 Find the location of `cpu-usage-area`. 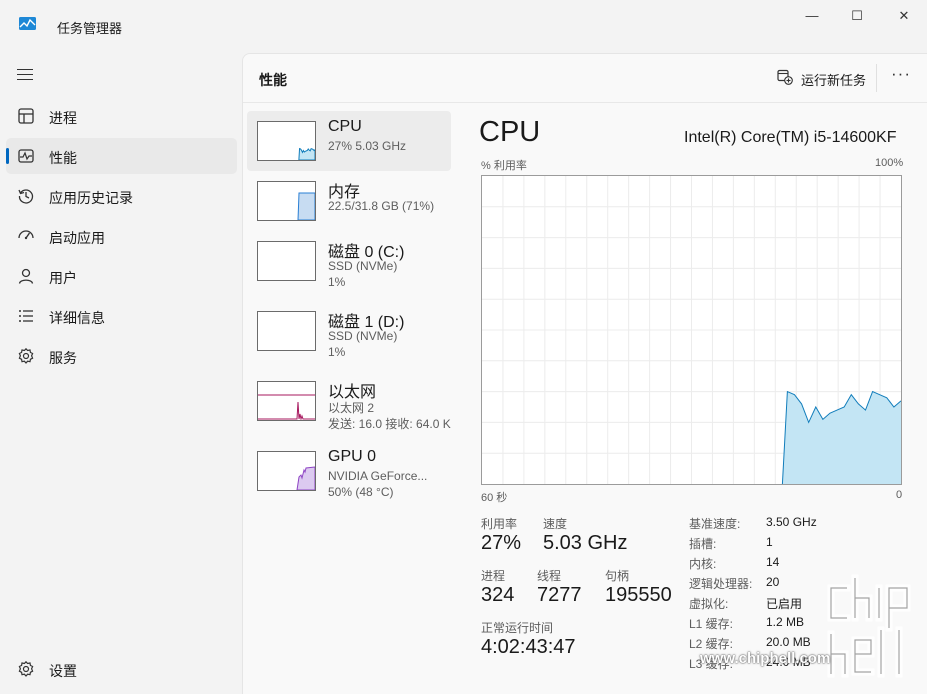

cpu-usage-area is located at coordinates (841, 437).